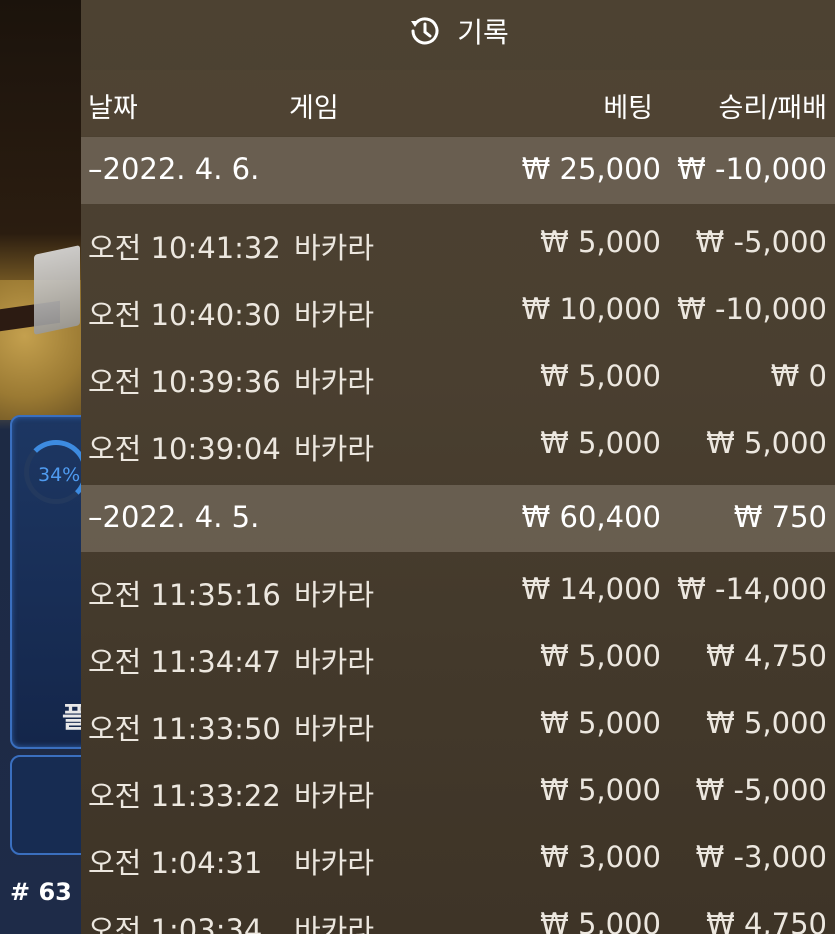  Describe the element at coordinates (600, 857) in the screenshot. I see `row-bet: ₩ 3,000` at that location.